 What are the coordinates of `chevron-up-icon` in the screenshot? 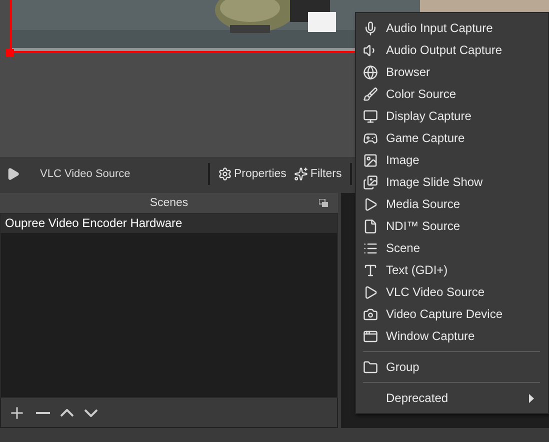 It's located at (67, 412).